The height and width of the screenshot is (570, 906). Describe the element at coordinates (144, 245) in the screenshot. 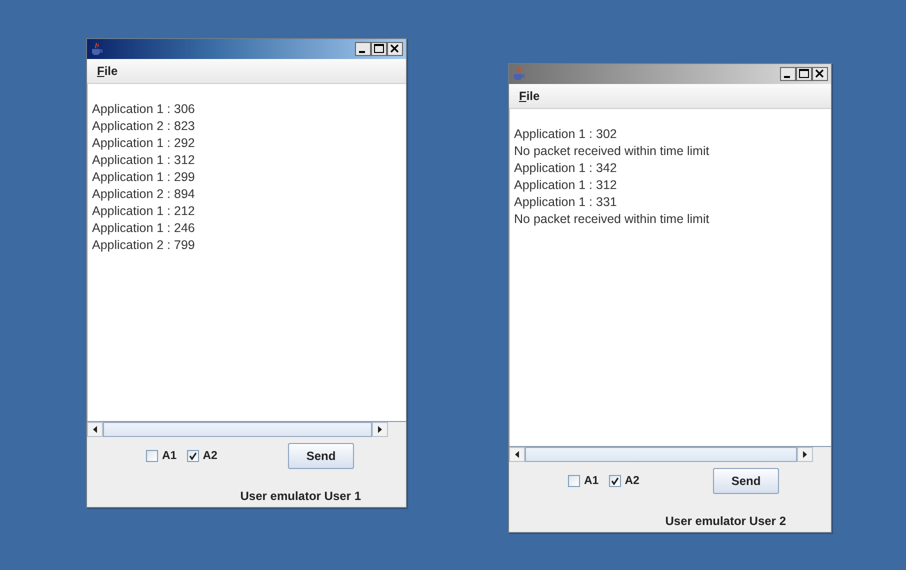

I see `log-line: Application 2 : 799` at that location.